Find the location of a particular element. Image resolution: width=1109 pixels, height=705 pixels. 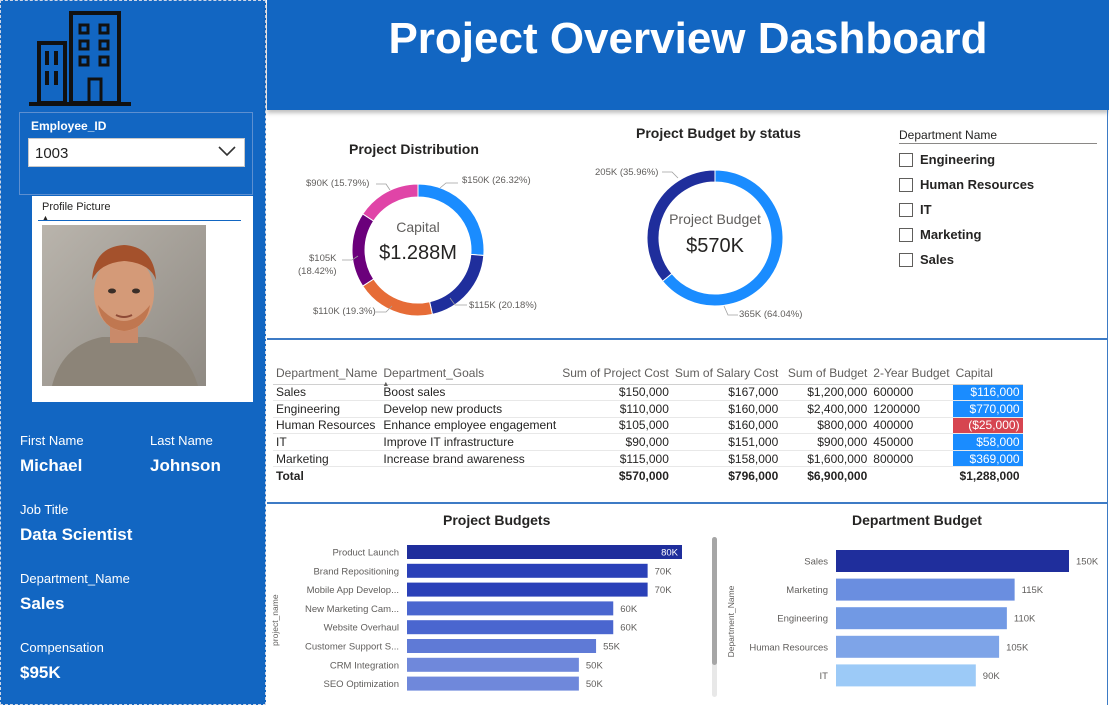

header-bar: Project Overview Dashboard is located at coordinates (688, 55).